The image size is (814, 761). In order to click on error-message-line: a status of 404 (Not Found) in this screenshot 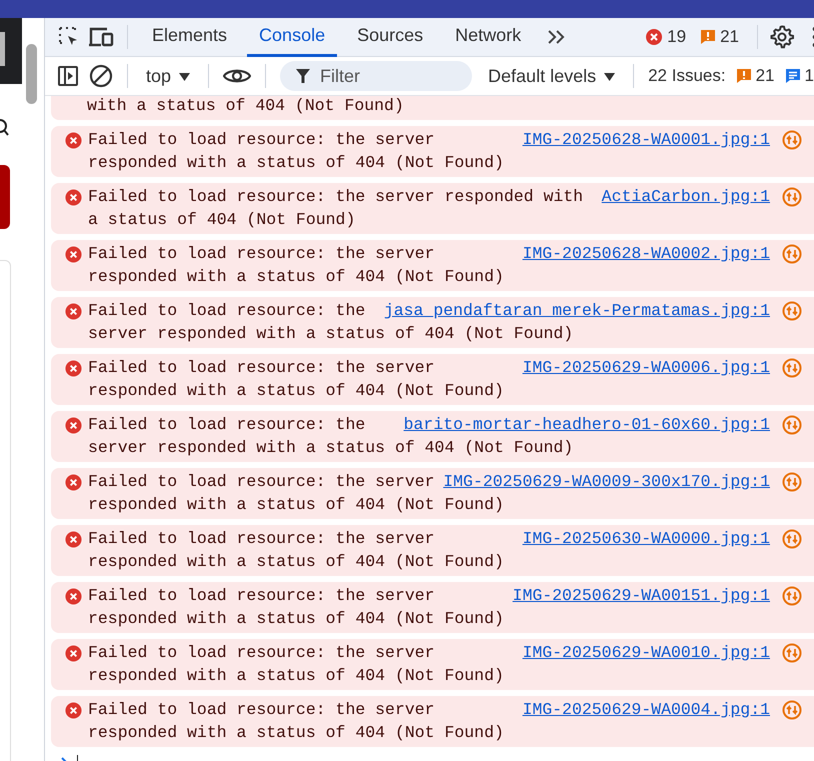, I will do `click(222, 220)`.